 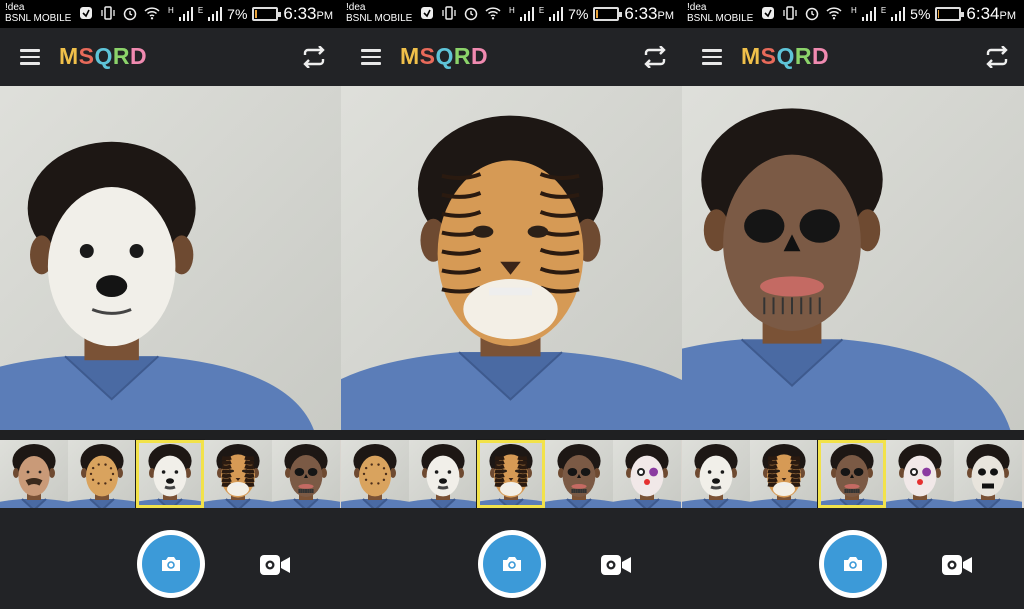 I want to click on battery-percent: 5%, so click(x=920, y=14).